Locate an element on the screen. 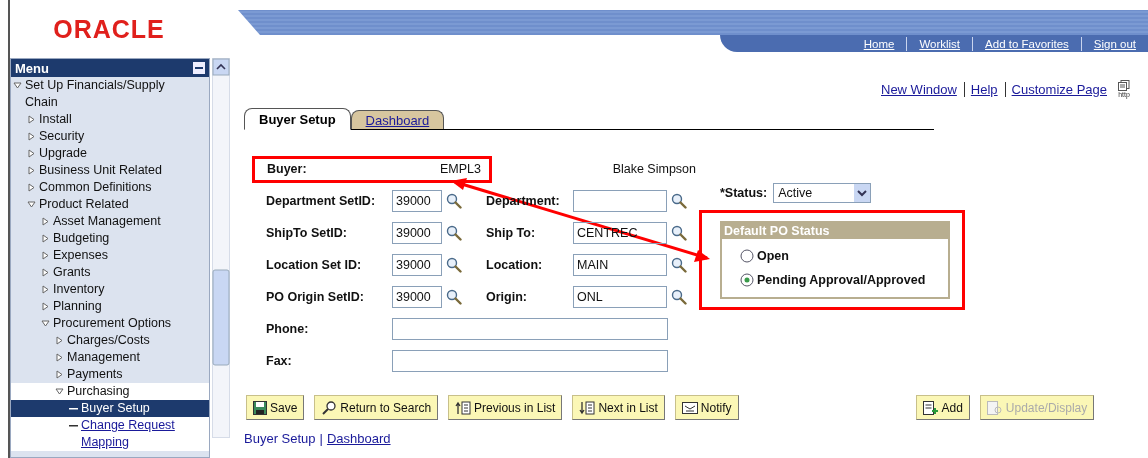  group-title: Default PO Status is located at coordinates (835, 231).